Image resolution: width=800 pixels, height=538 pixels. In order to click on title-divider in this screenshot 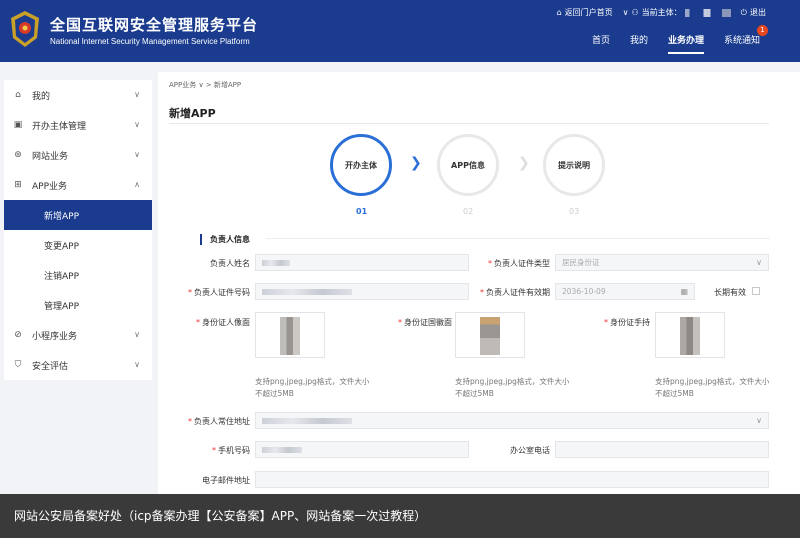, I will do `click(469, 123)`.